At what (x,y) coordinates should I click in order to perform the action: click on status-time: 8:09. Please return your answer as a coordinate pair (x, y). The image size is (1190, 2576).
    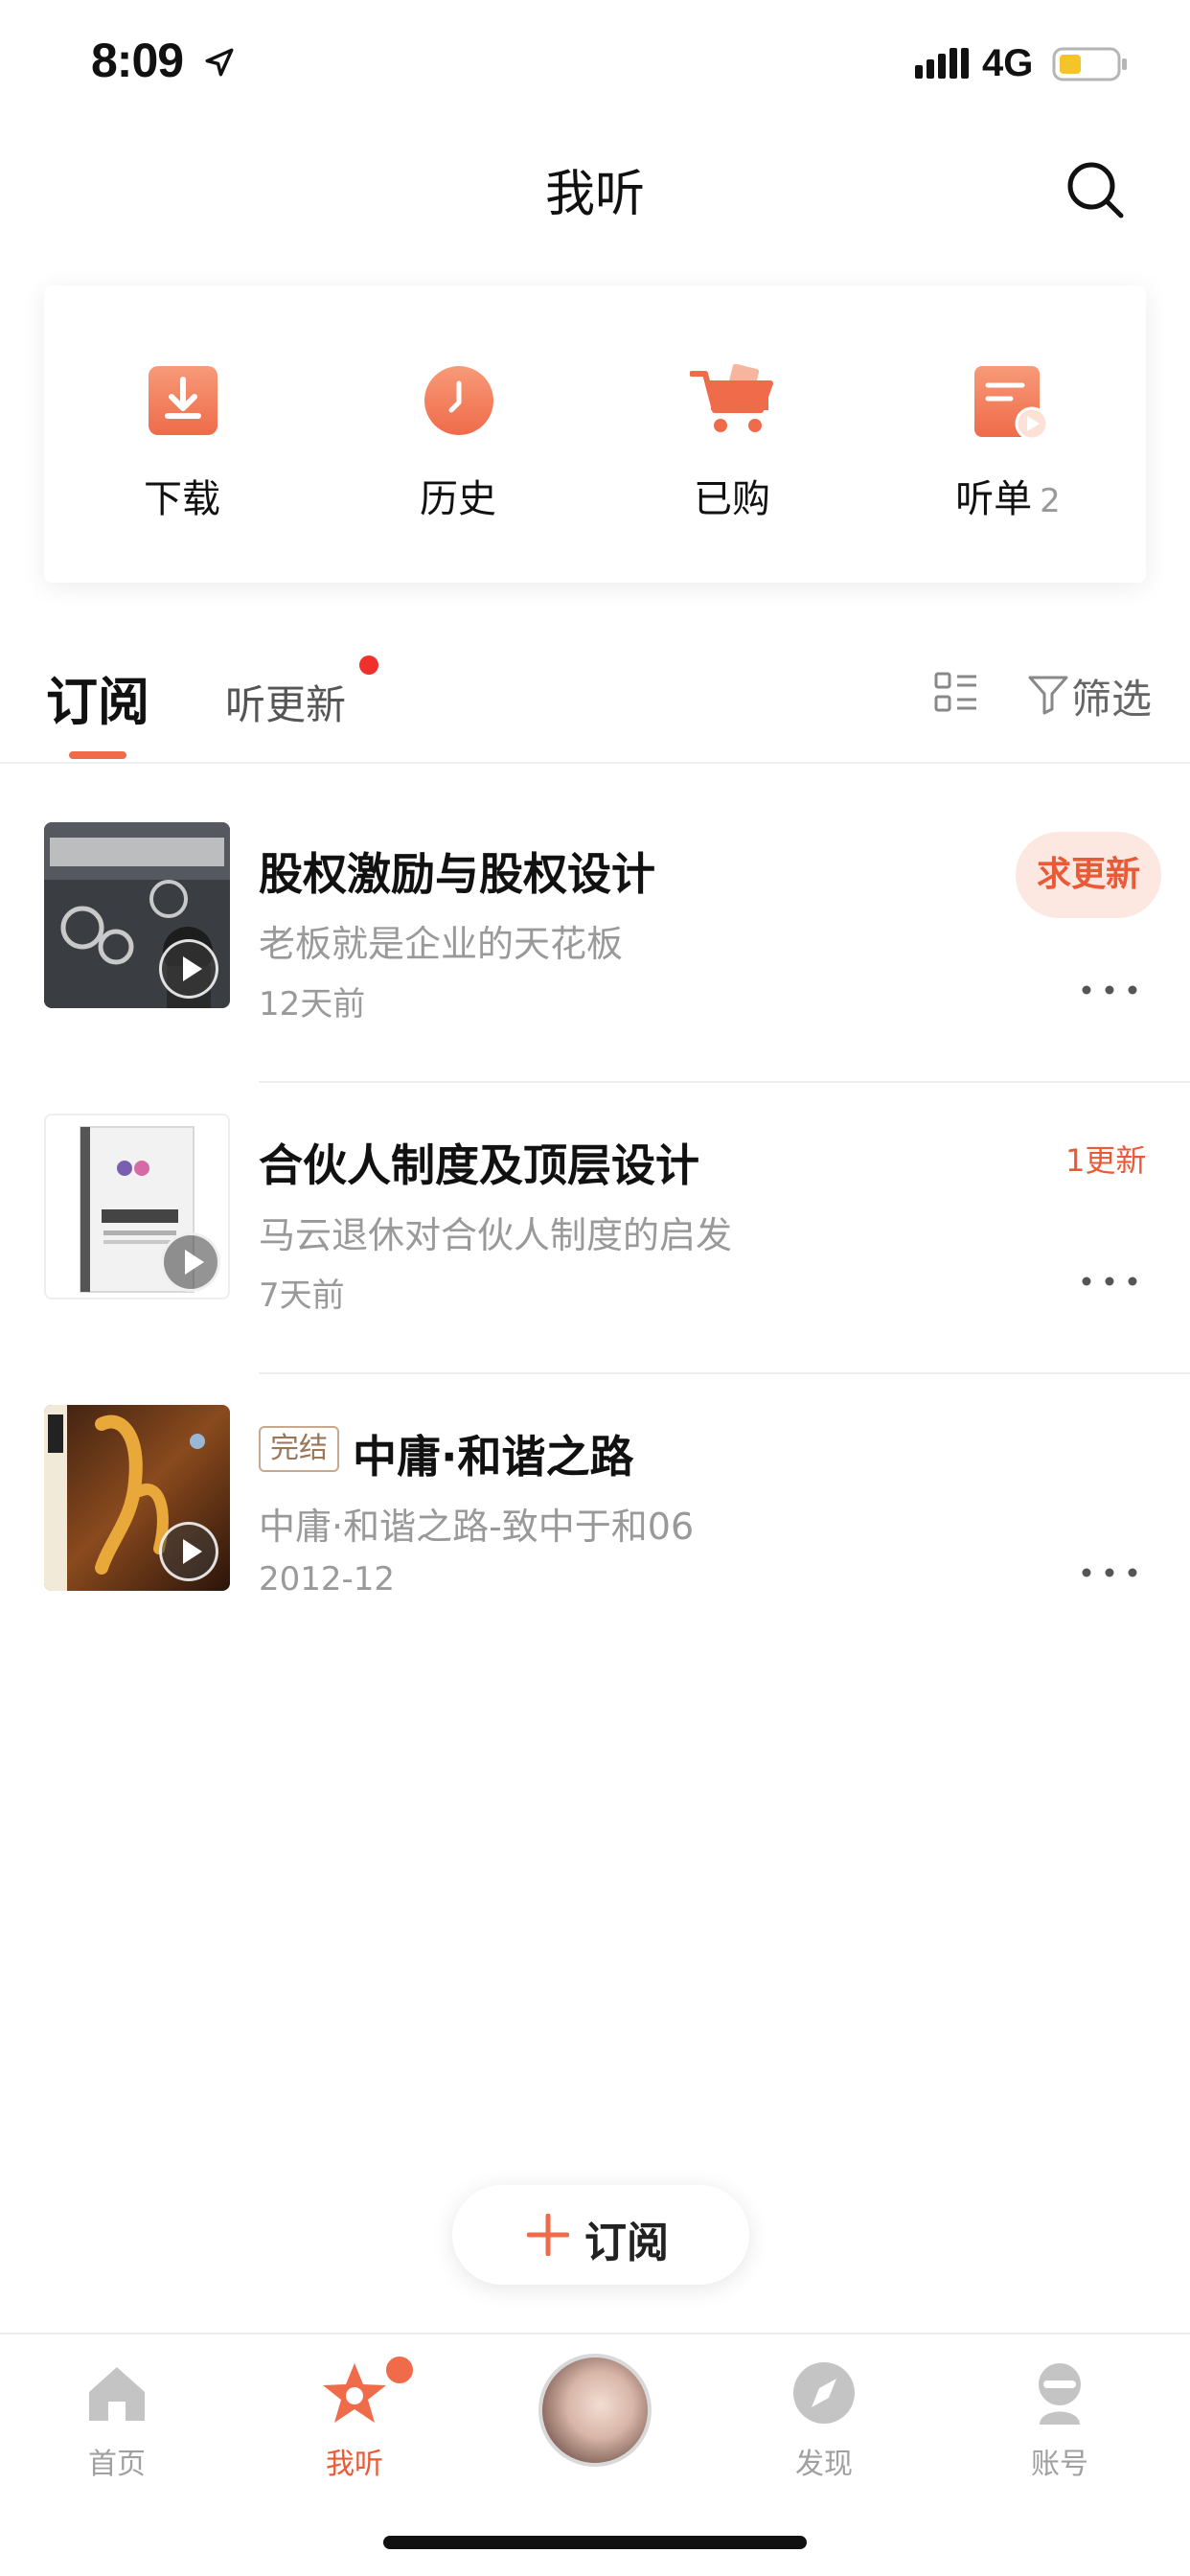
    Looking at the image, I should click on (137, 60).